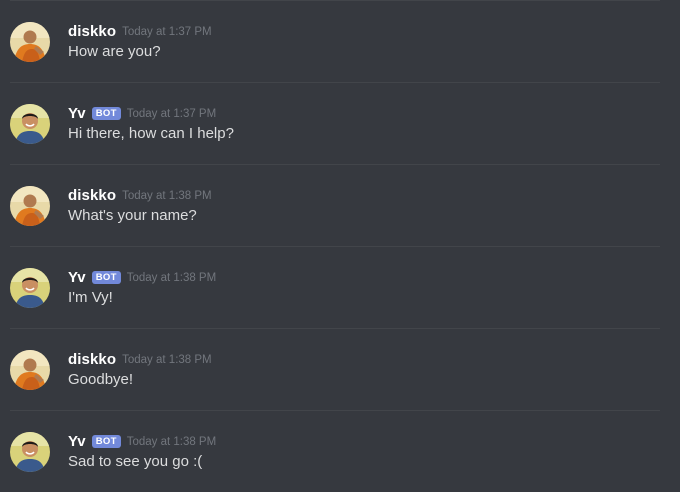 The height and width of the screenshot is (492, 680). I want to click on message-text: Hi there, how can I help?, so click(151, 133).